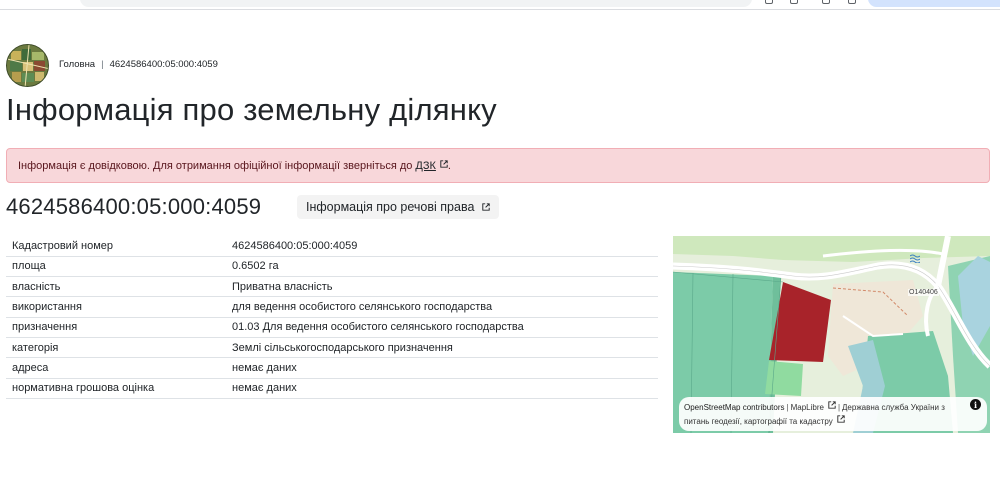 The width and height of the screenshot is (1000, 493). Describe the element at coordinates (116, 287) in the screenshot. I see `row-key: власність` at that location.